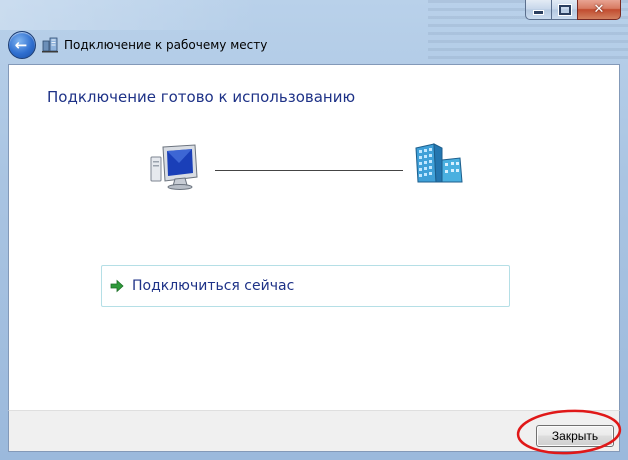 This screenshot has height=460, width=628. What do you see at coordinates (438, 163) in the screenshot?
I see `server-building-icon` at bounding box center [438, 163].